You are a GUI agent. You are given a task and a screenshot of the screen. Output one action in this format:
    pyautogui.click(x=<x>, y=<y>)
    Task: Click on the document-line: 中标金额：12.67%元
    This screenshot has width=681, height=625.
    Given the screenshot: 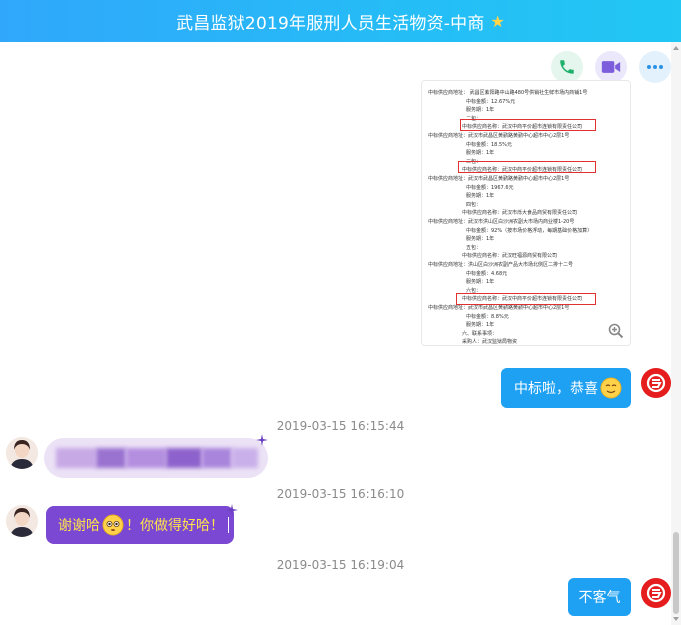 What is the action you would take?
    pyautogui.click(x=491, y=101)
    